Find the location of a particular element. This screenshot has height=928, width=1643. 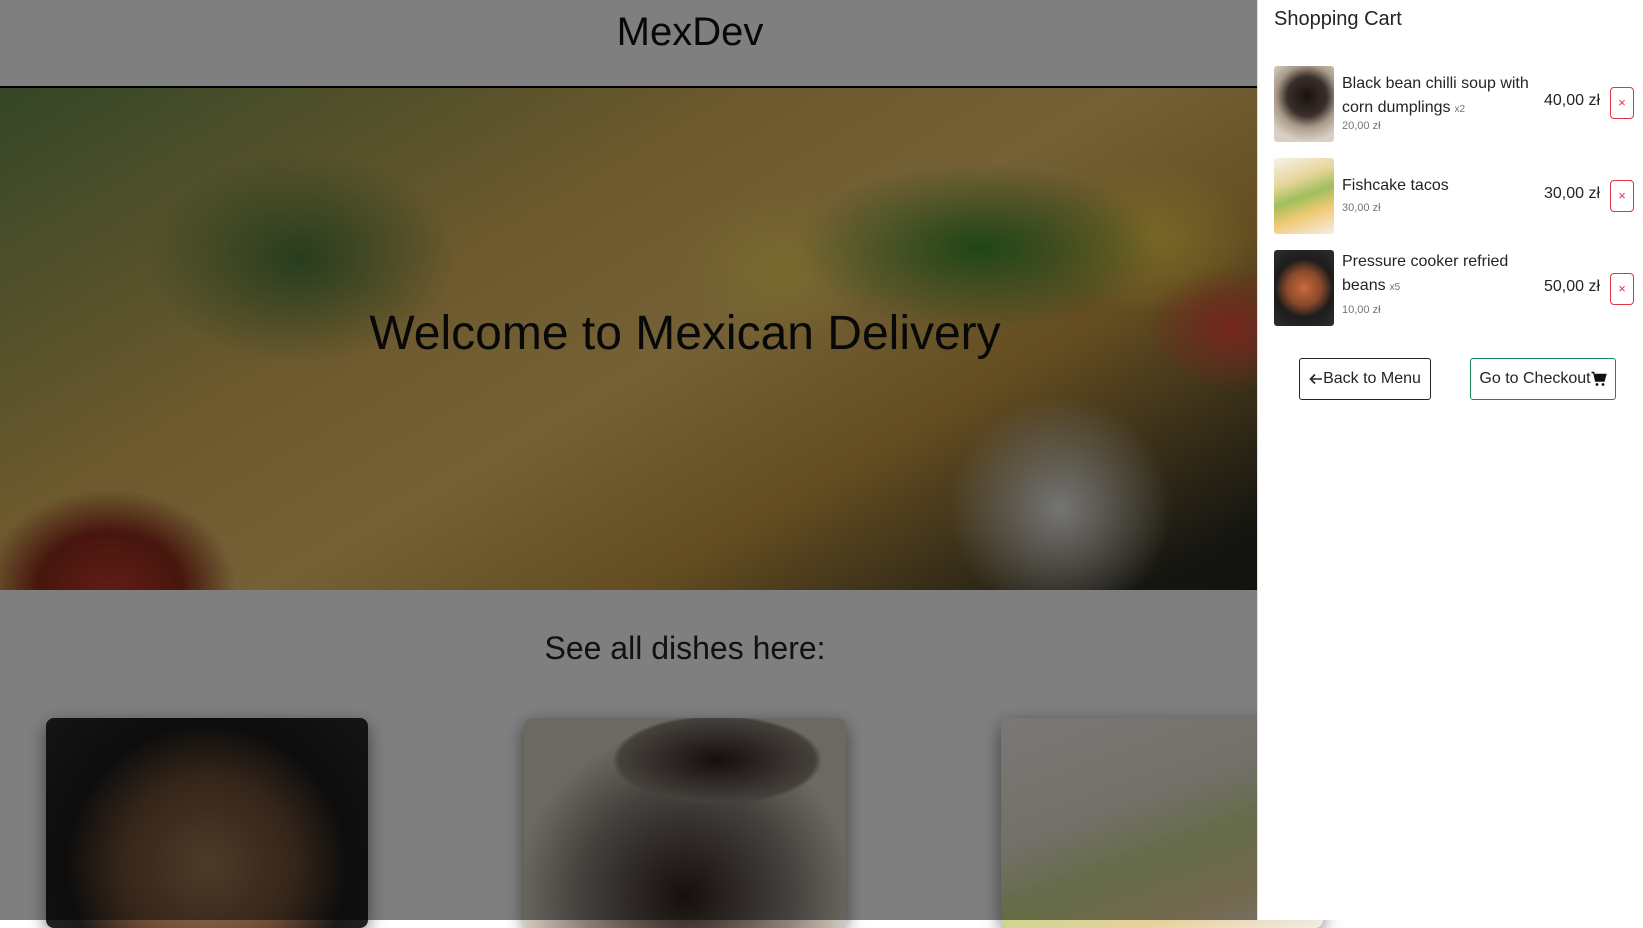

cart-item-total: 30,00 zł is located at coordinates (1571, 193).